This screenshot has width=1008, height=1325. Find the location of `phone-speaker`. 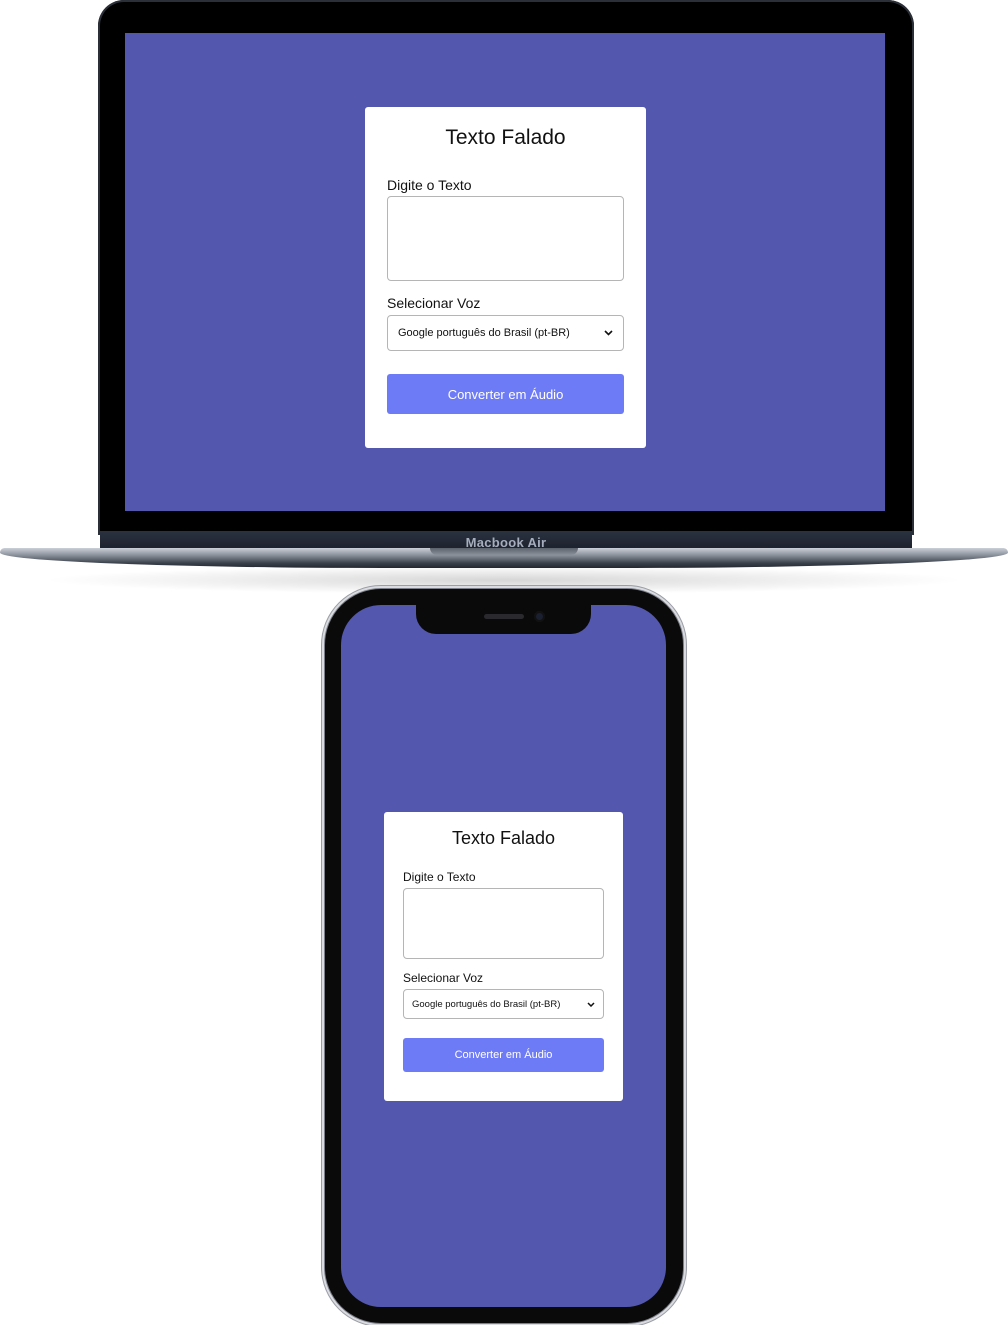

phone-speaker is located at coordinates (504, 616).